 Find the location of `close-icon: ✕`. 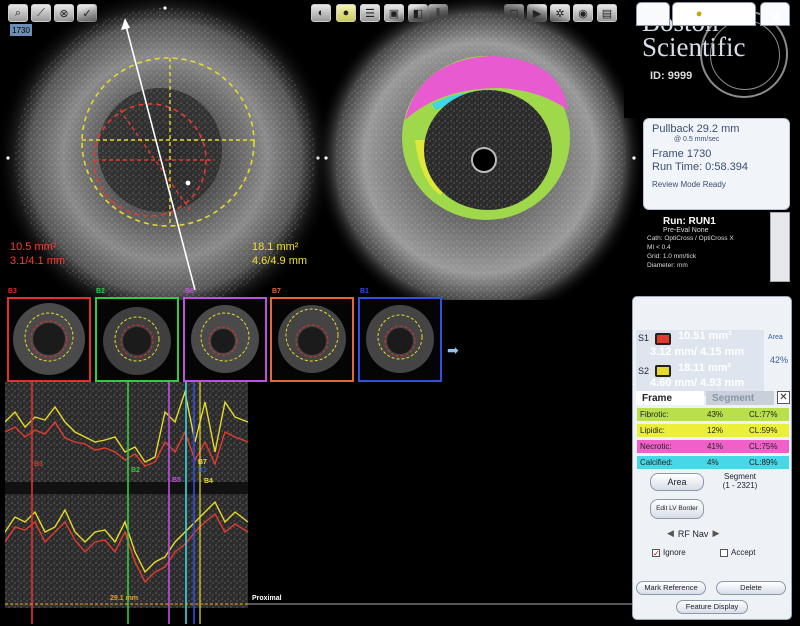

close-icon: ✕ is located at coordinates (783, 397).